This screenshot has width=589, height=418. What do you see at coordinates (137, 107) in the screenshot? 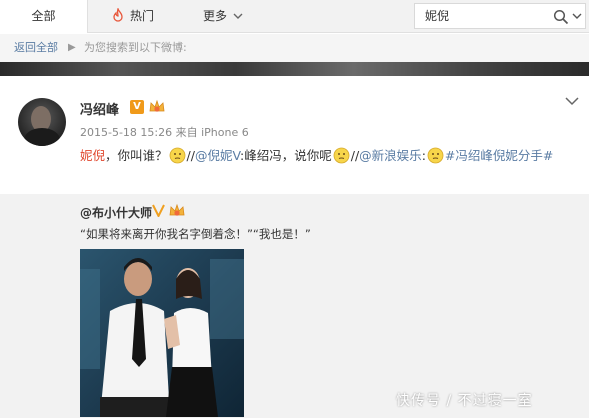
I see `verified-icon: V` at bounding box center [137, 107].